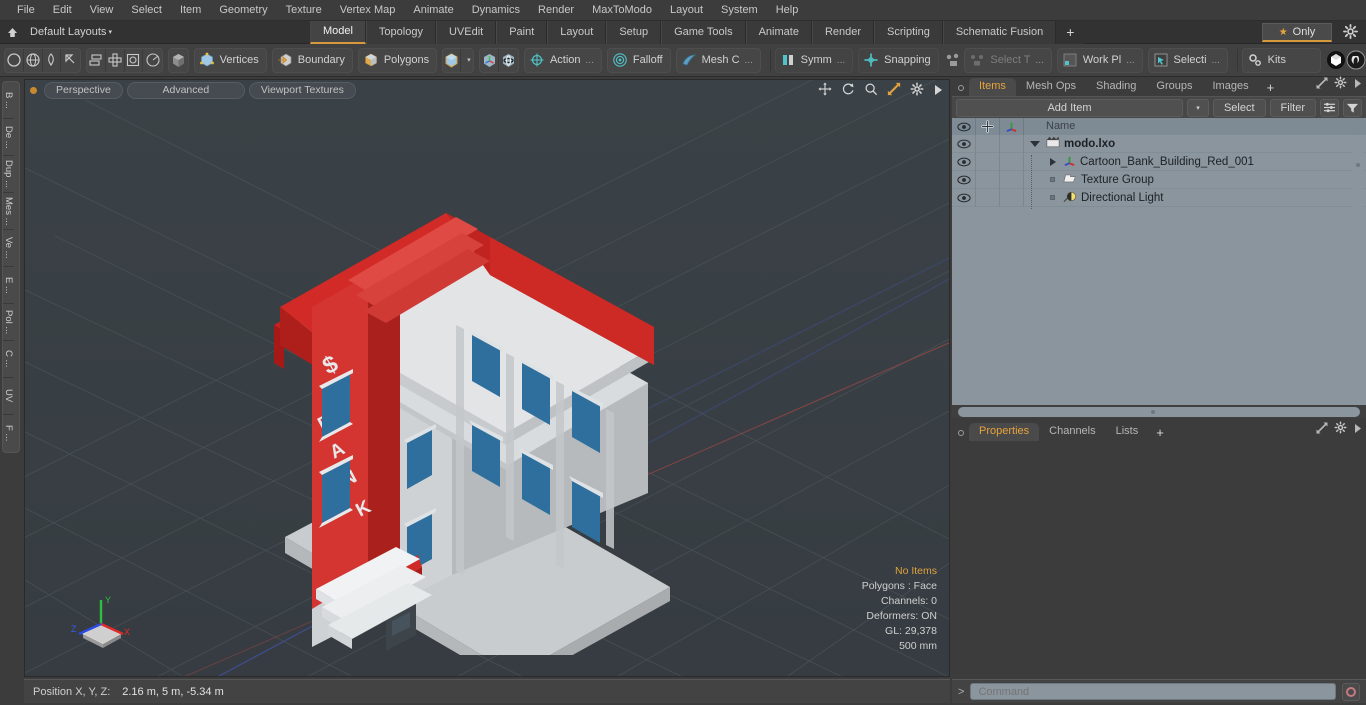 This screenshot has width=1366, height=705. I want to click on tab-mesh-ops: Mesh Ops, so click(1051, 87).